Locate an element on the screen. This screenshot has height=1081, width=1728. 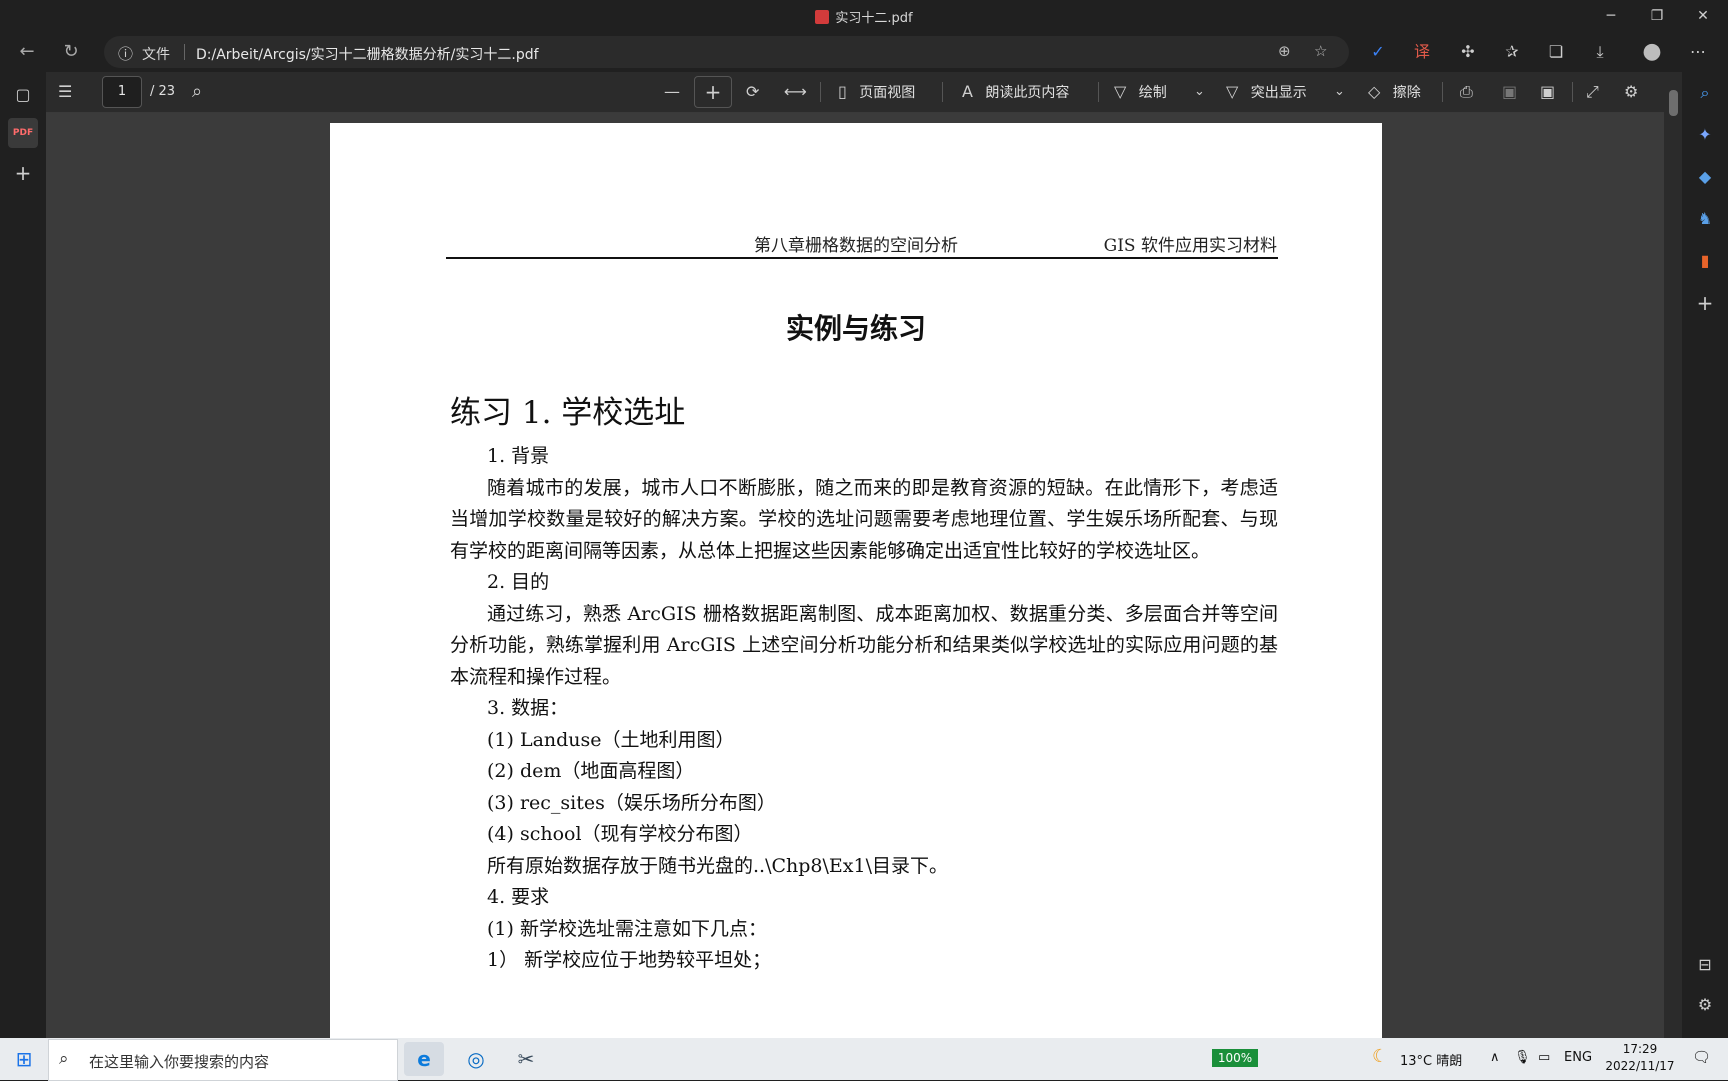
more-icon: ⋯ is located at coordinates (1698, 52).